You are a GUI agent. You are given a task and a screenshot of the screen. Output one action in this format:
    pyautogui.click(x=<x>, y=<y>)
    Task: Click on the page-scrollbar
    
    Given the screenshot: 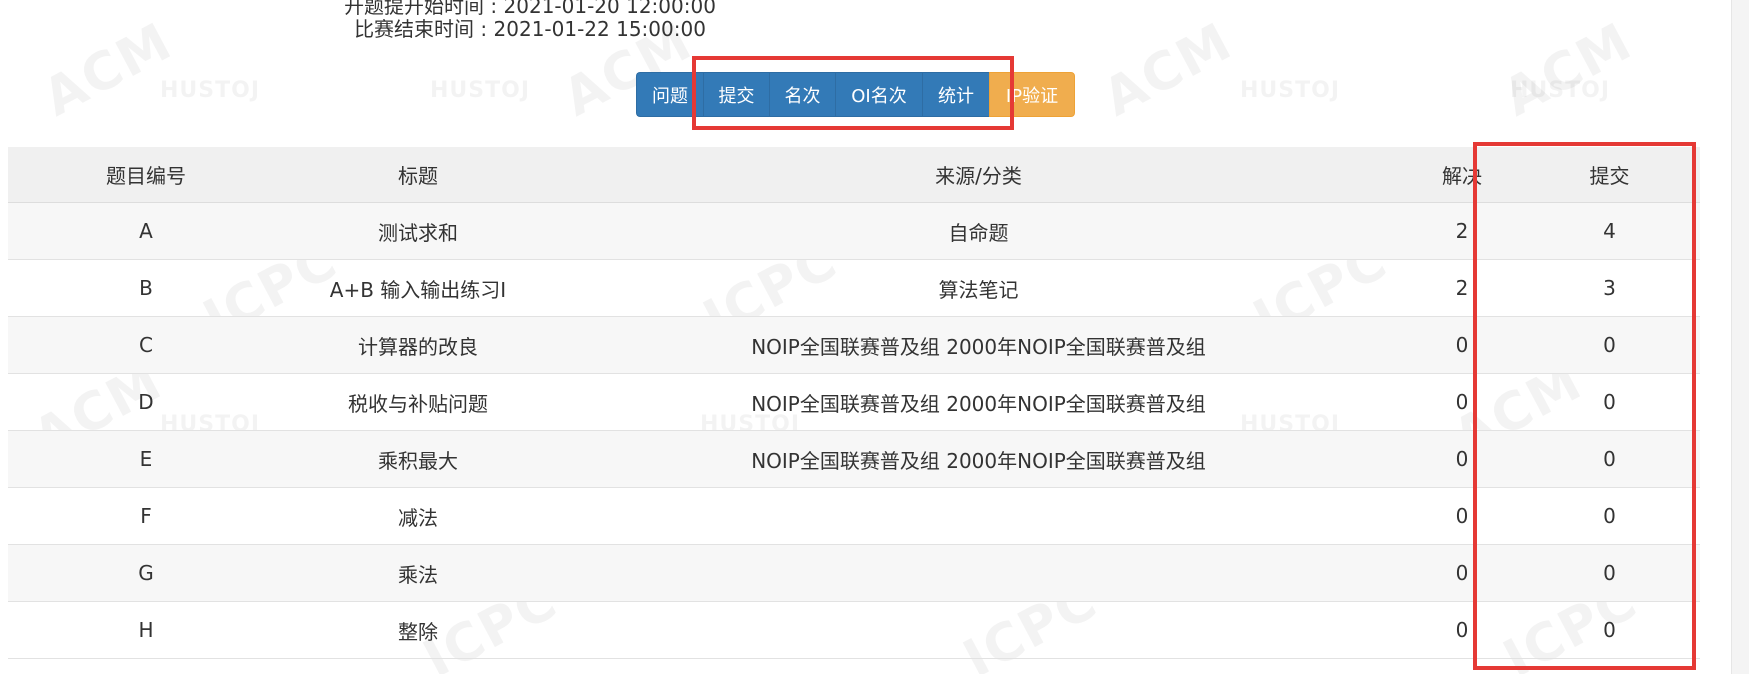 What is the action you would take?
    pyautogui.click(x=1740, y=337)
    